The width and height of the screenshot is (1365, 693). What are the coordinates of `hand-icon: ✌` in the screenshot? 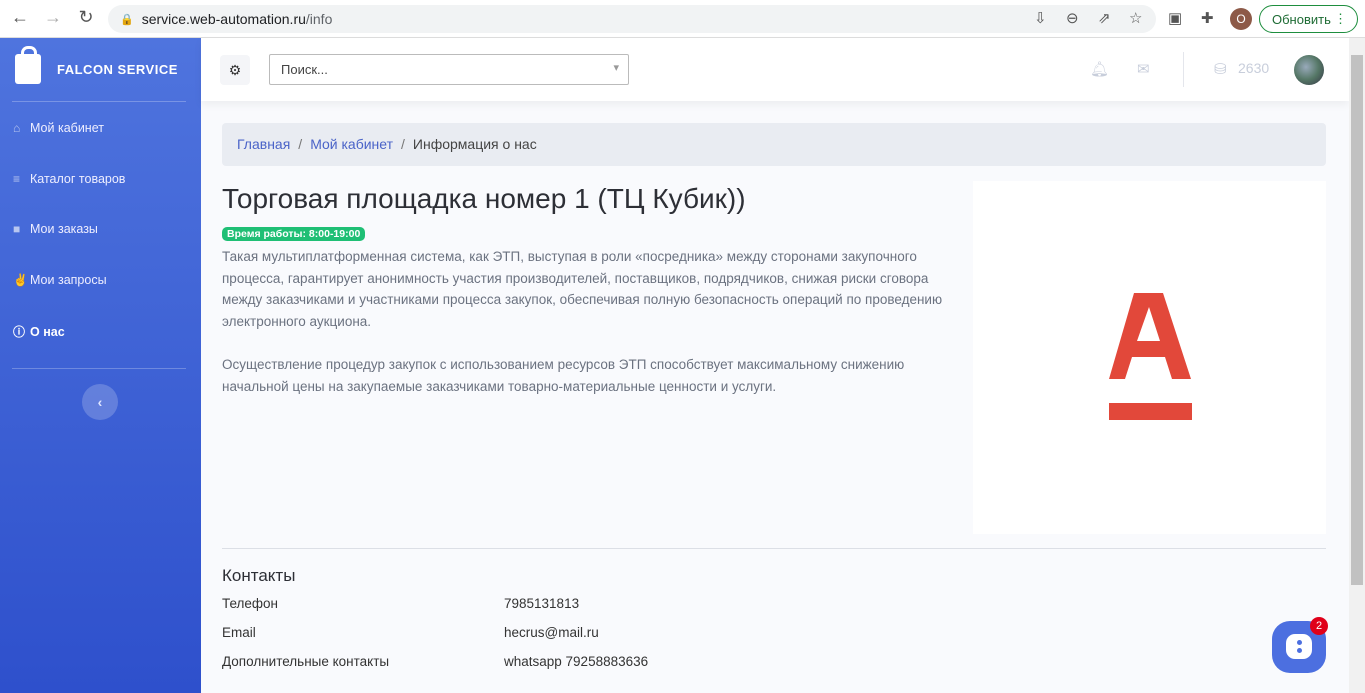 It's located at (20, 280).